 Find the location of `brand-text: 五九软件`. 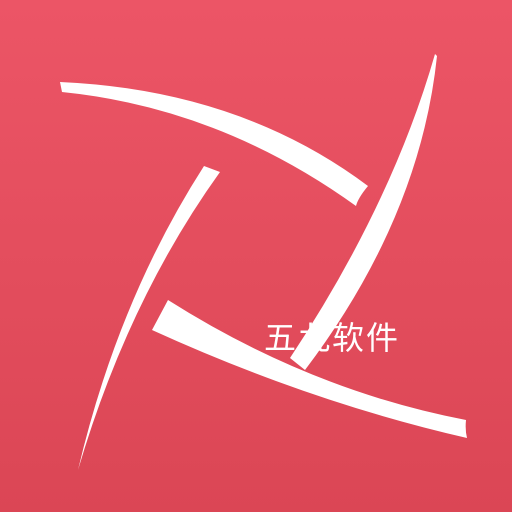

brand-text: 五九软件 is located at coordinates (332, 338).